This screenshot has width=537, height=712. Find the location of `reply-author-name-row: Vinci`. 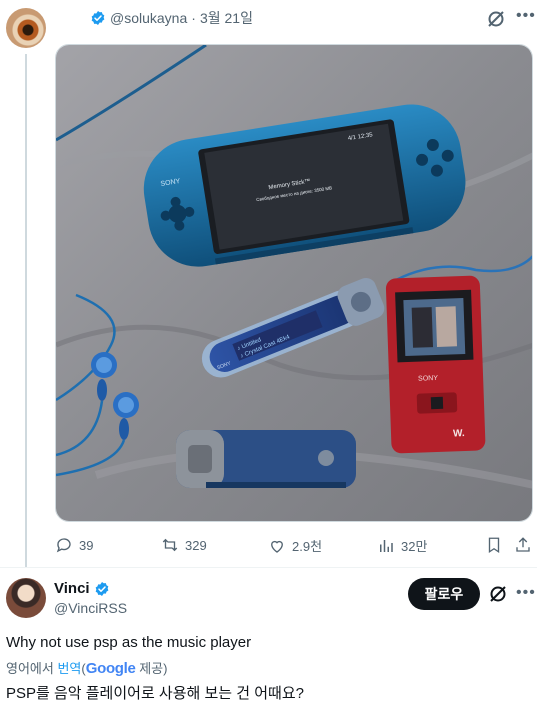

reply-author-name-row: Vinci is located at coordinates (82, 588).